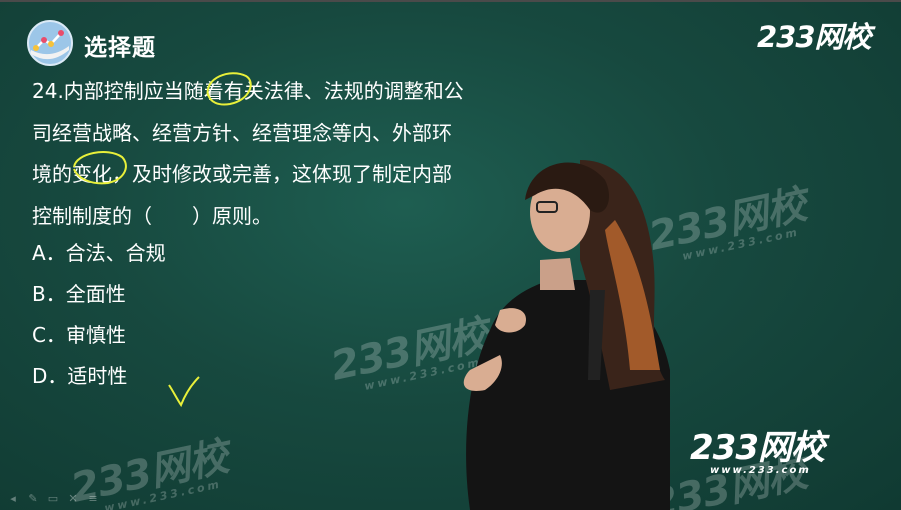  I want to click on brand-logo-bottom: 233网校 www.233.com, so click(757, 448).